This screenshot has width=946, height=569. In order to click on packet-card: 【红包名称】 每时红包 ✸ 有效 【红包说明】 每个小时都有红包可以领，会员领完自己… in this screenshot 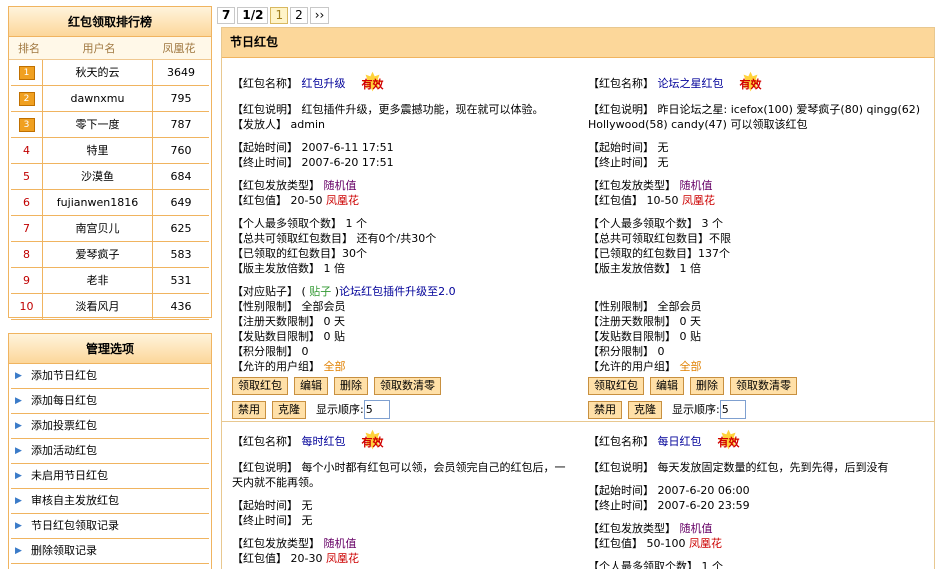, I will do `click(399, 495)`.